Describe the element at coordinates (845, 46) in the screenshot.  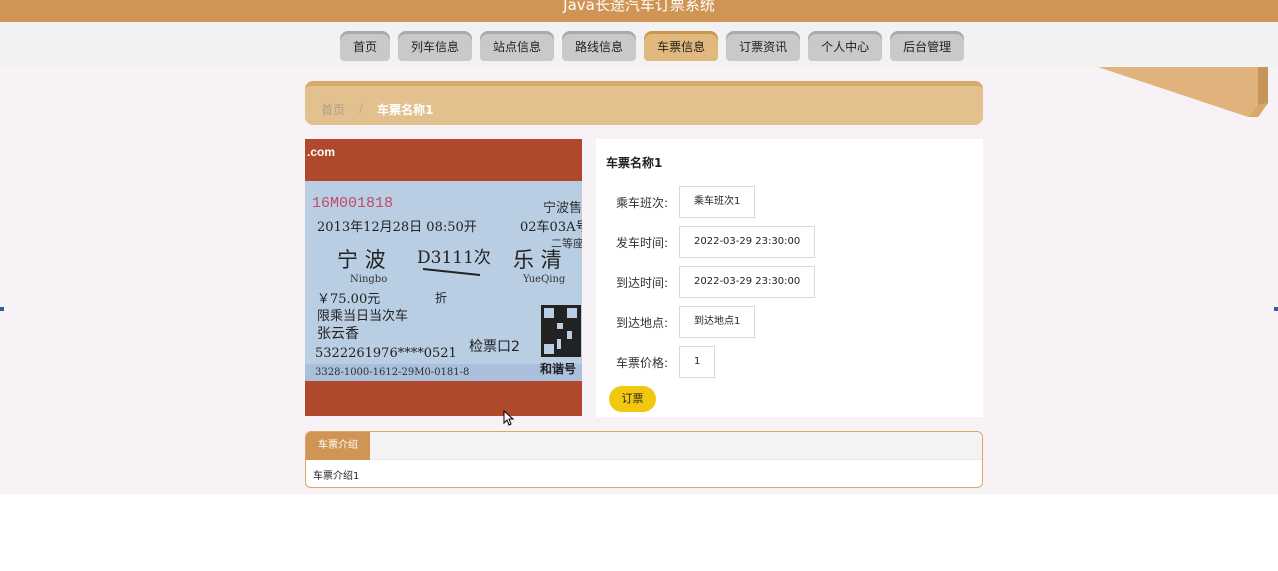
I see `nav-item-personal-center: 个人中心` at that location.